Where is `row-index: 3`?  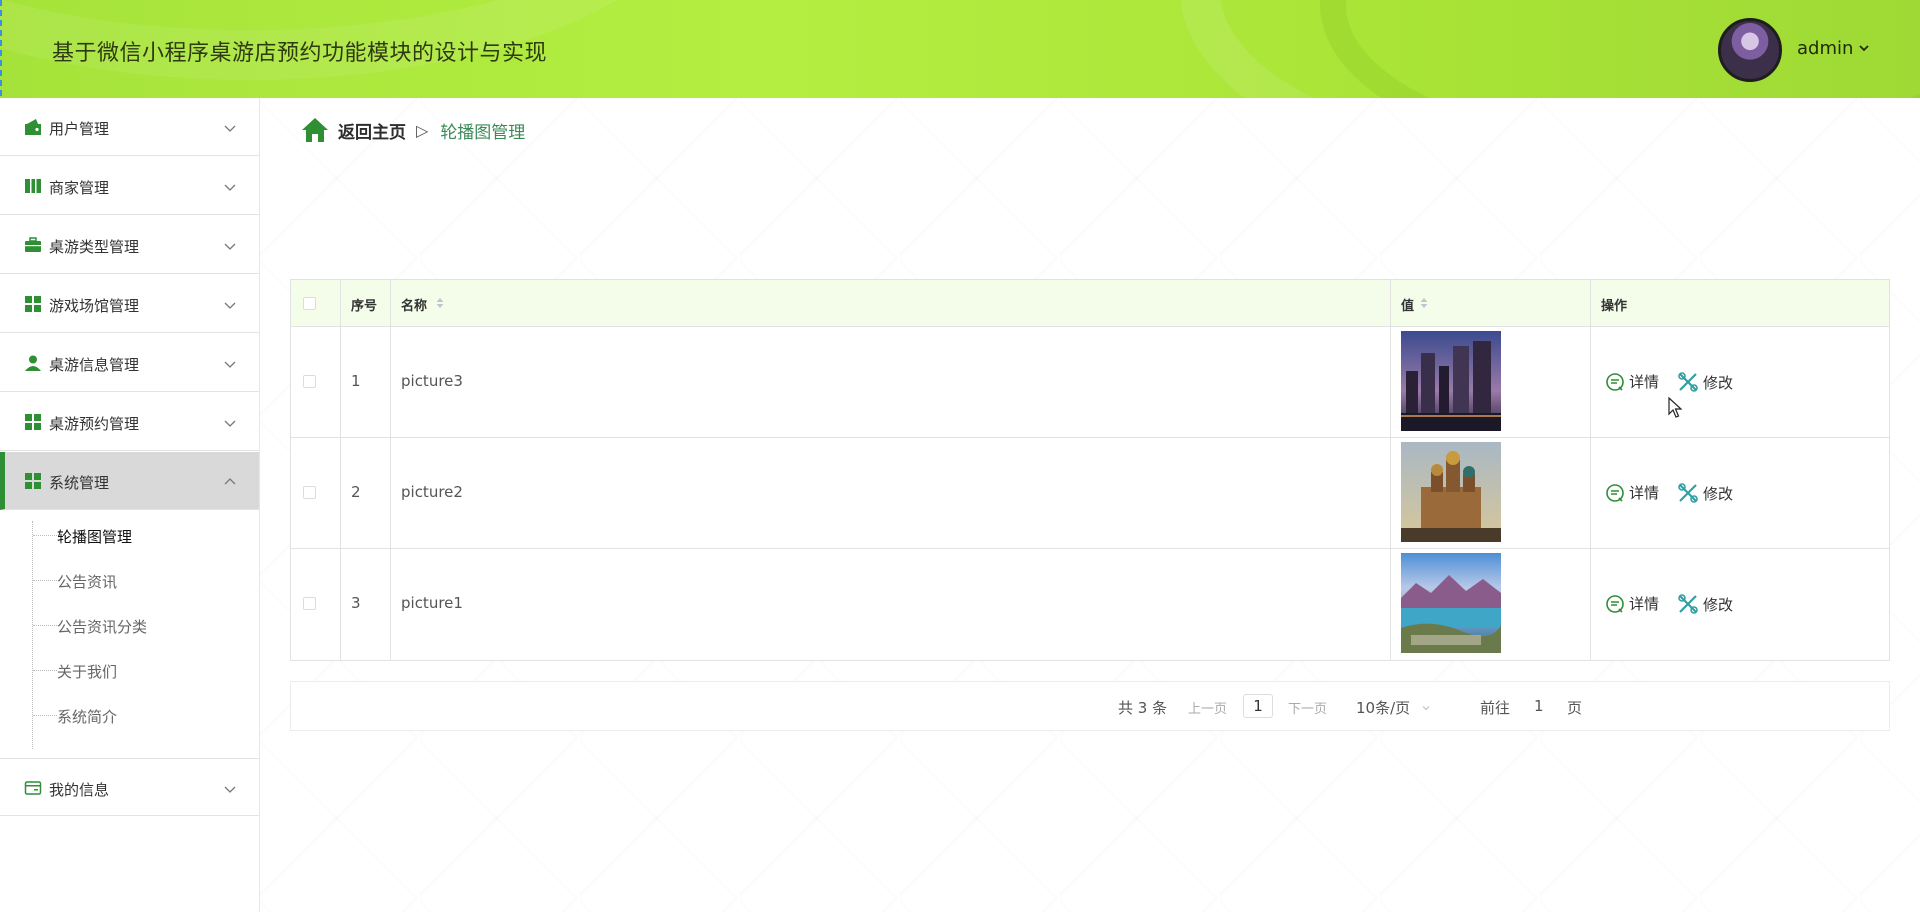 row-index: 3 is located at coordinates (356, 603).